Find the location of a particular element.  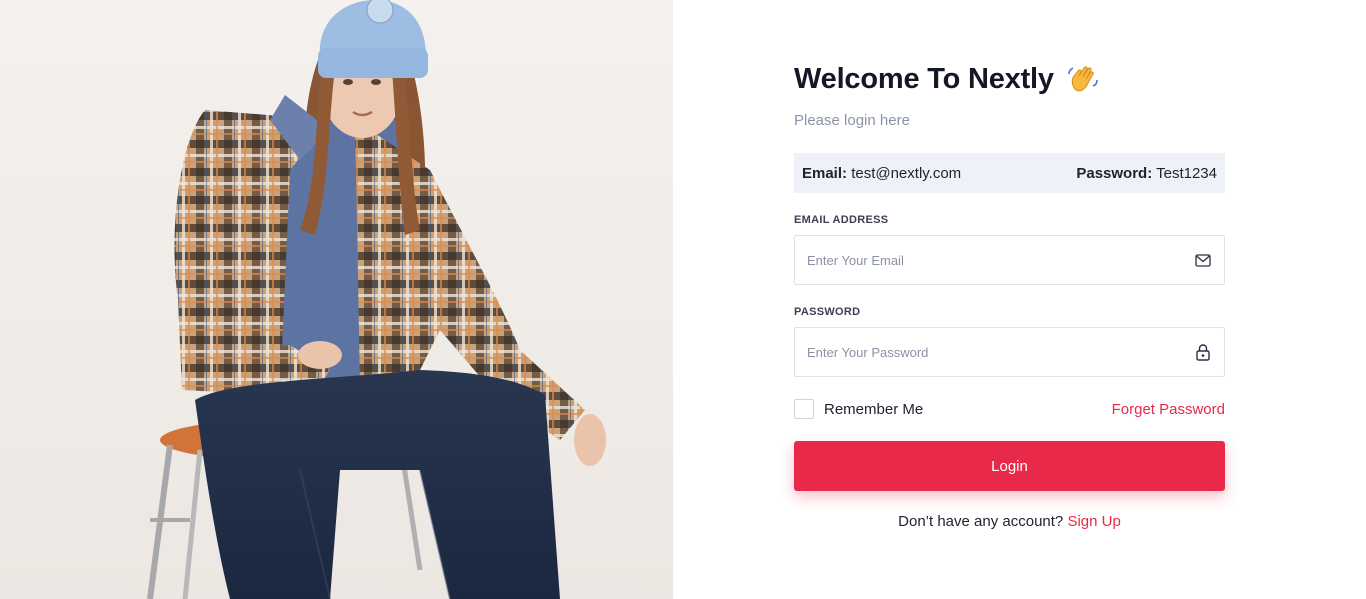

signup-row: Don’t have any account? Sign Up is located at coordinates (1009, 521).